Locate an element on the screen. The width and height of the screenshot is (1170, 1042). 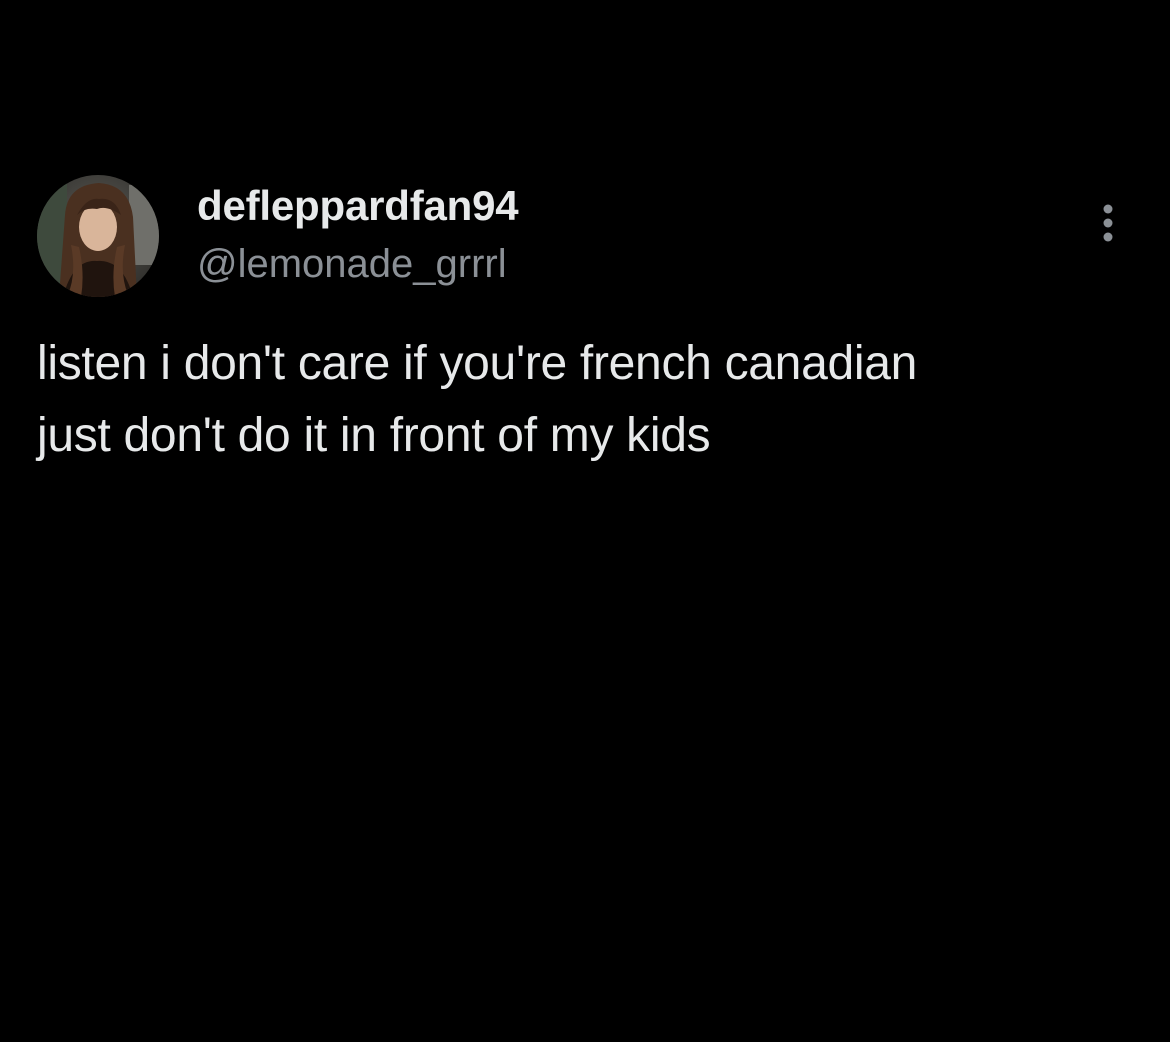
vertical-ellipsis-icon is located at coordinates (1108, 223).